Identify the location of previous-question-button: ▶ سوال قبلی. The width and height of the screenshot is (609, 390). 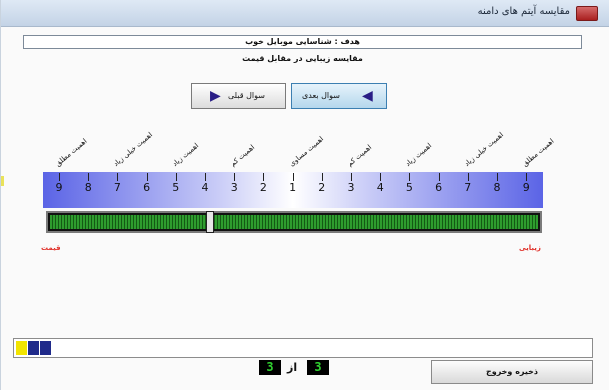
(238, 96).